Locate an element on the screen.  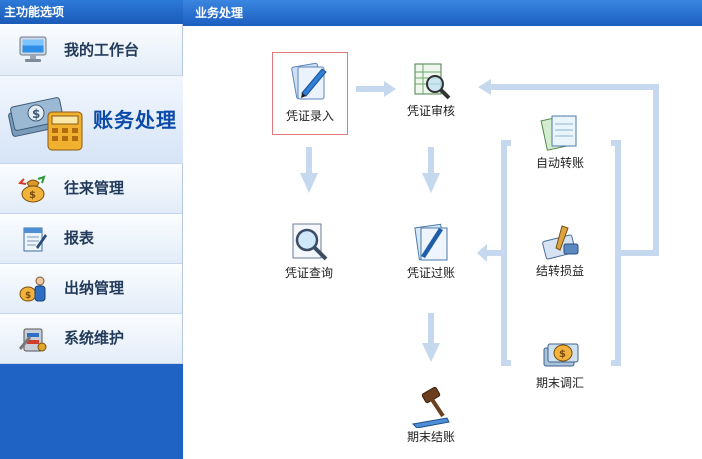
monitor-icon is located at coordinates (33, 49).